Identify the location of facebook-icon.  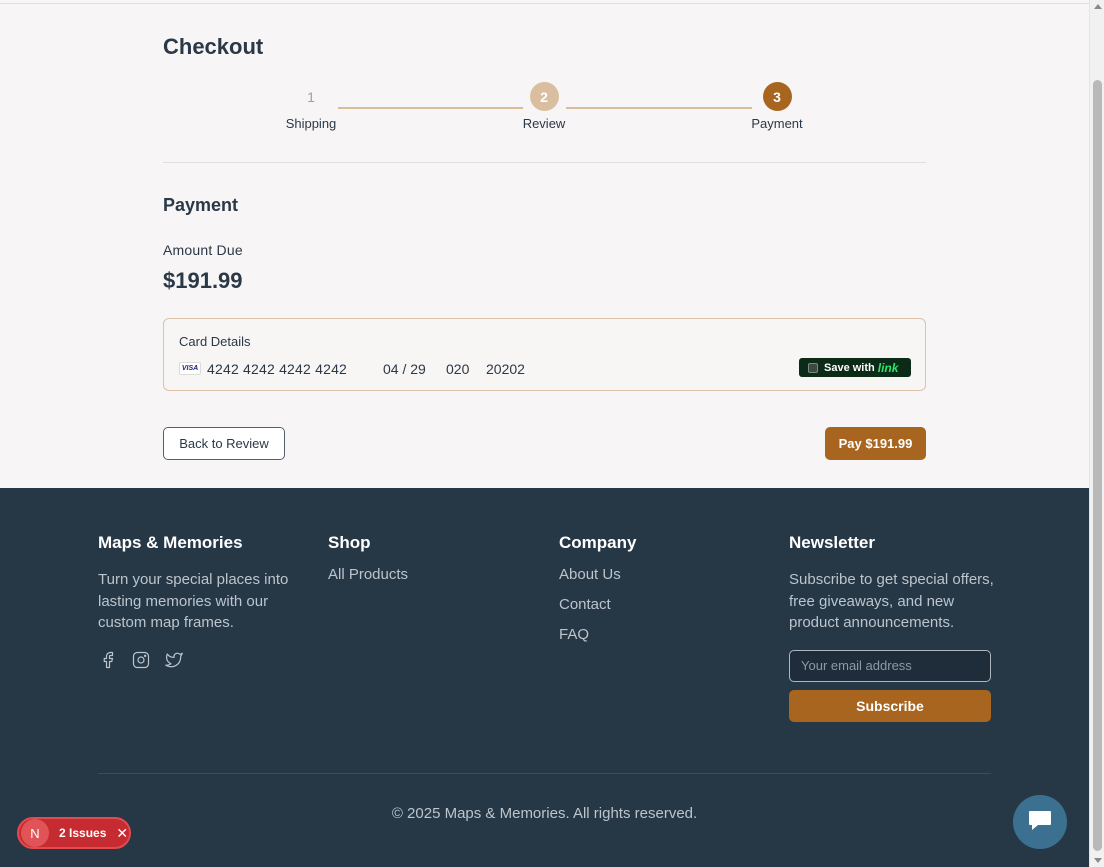
(108, 660).